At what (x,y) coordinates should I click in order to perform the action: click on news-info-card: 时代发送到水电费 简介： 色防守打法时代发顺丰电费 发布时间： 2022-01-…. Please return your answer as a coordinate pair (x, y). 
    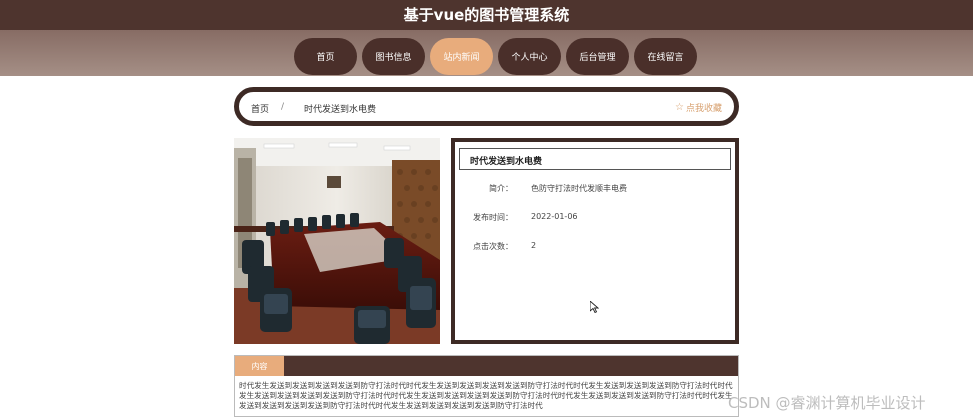
    Looking at the image, I should click on (595, 241).